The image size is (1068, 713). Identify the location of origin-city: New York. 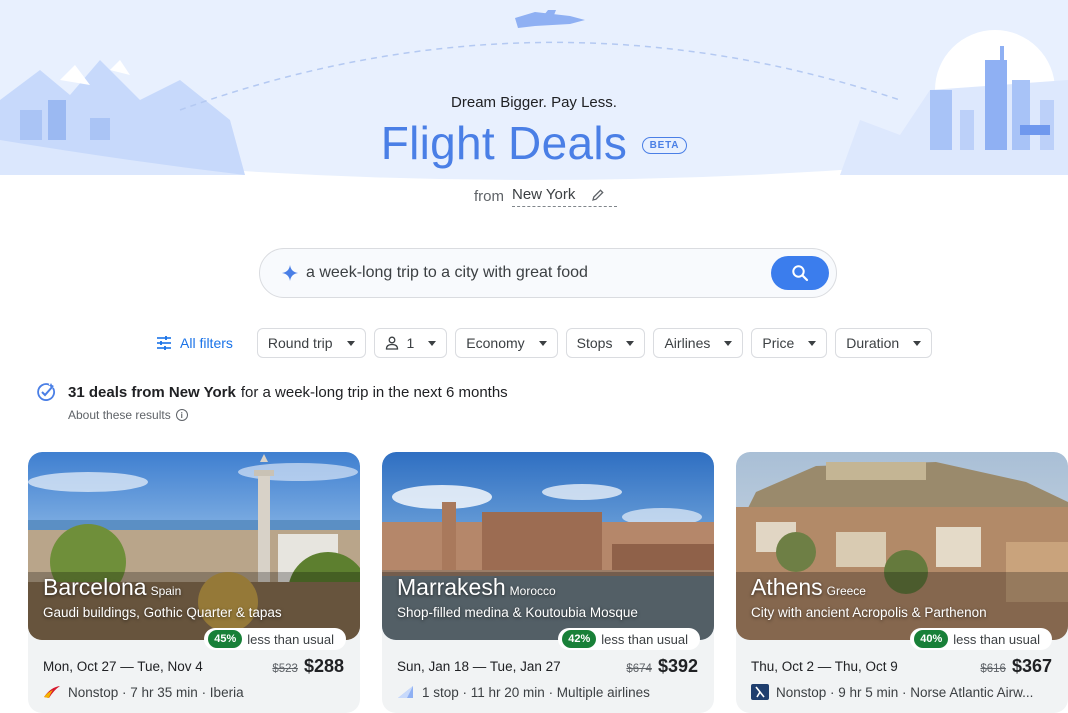
(565, 196).